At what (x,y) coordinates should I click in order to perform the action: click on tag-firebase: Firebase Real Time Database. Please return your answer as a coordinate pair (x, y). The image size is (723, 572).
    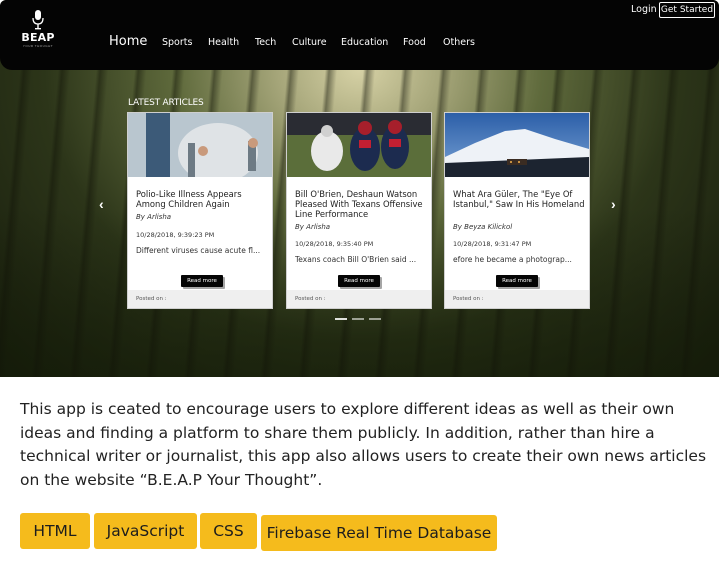
    Looking at the image, I should click on (379, 533).